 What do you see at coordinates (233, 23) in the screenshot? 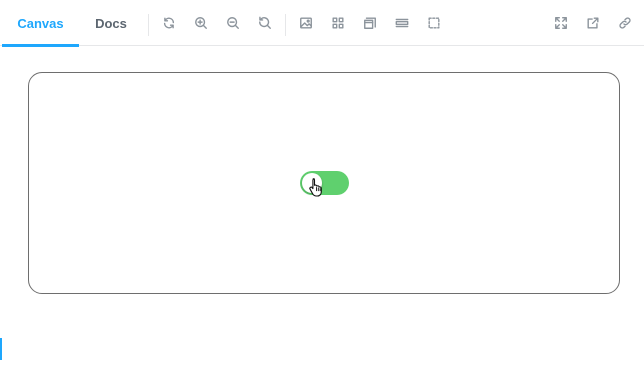
I see `zoom-out-icon` at bounding box center [233, 23].